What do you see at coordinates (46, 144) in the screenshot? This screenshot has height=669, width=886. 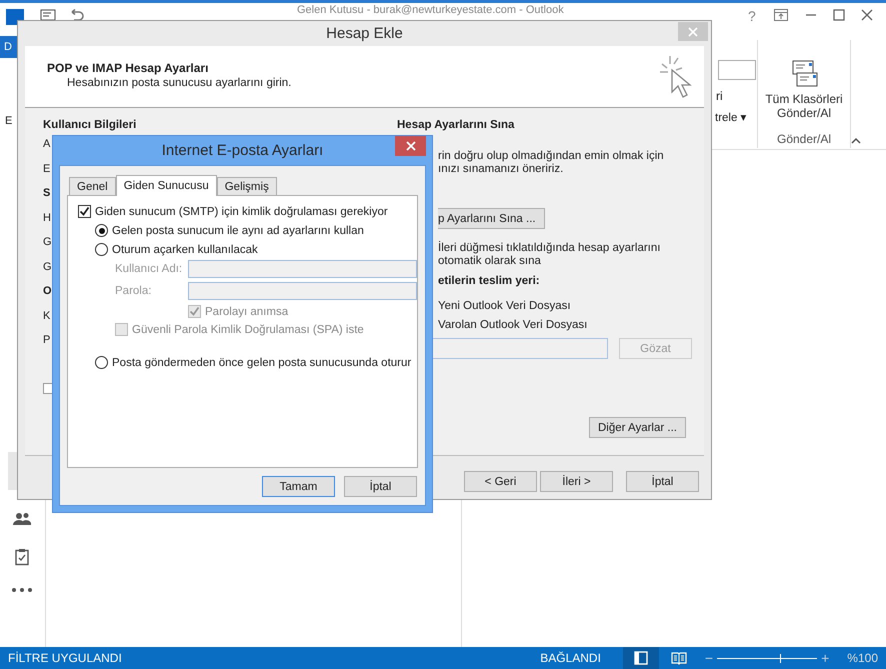 I see `label-fragment: A` at bounding box center [46, 144].